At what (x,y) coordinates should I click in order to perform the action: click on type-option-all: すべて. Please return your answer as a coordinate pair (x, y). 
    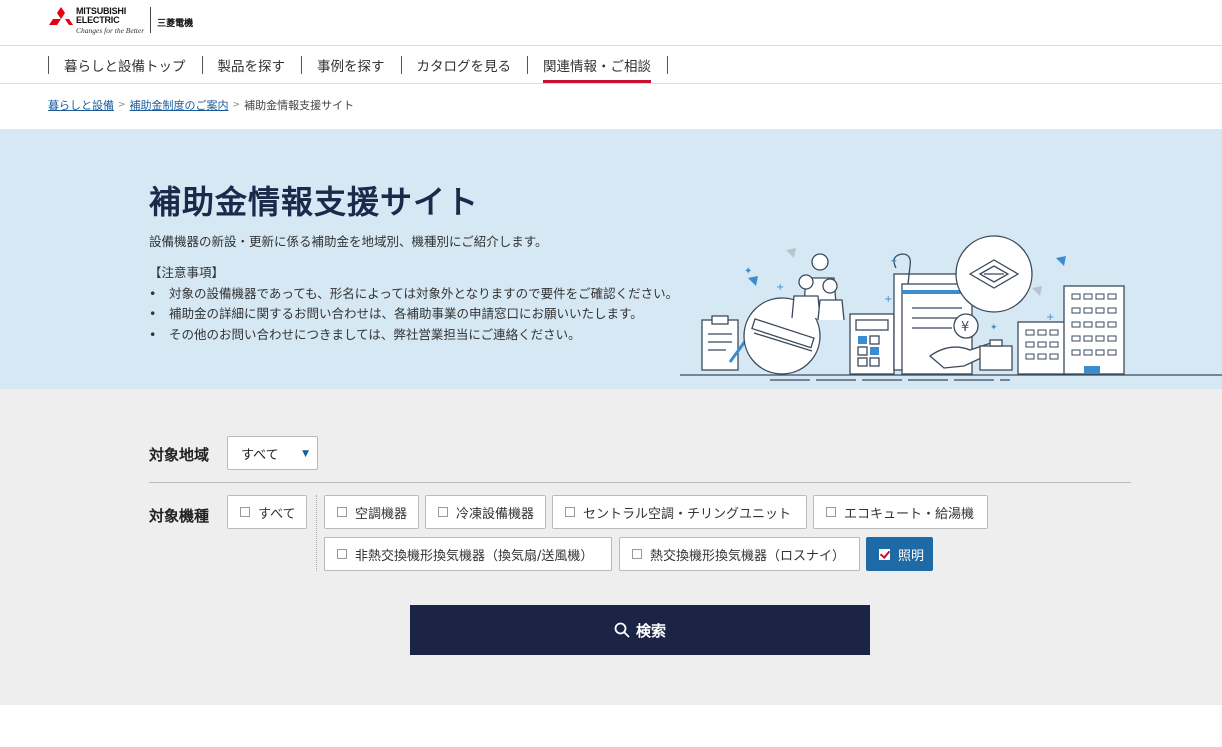
    Looking at the image, I should click on (267, 512).